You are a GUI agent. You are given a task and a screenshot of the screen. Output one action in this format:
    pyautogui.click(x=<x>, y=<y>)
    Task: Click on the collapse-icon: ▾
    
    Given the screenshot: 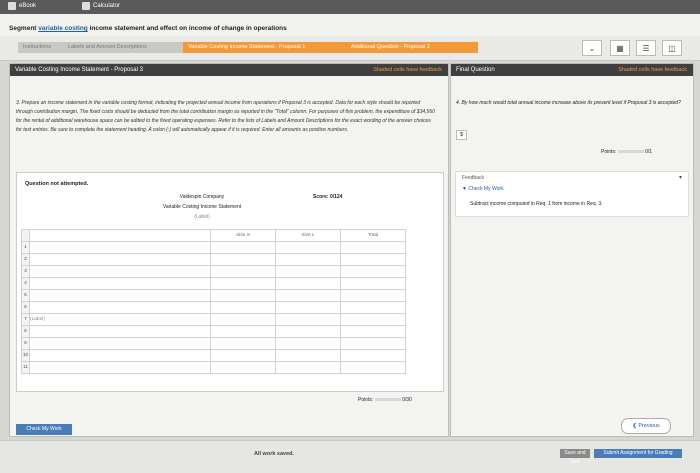 What is the action you would take?
    pyautogui.click(x=680, y=177)
    